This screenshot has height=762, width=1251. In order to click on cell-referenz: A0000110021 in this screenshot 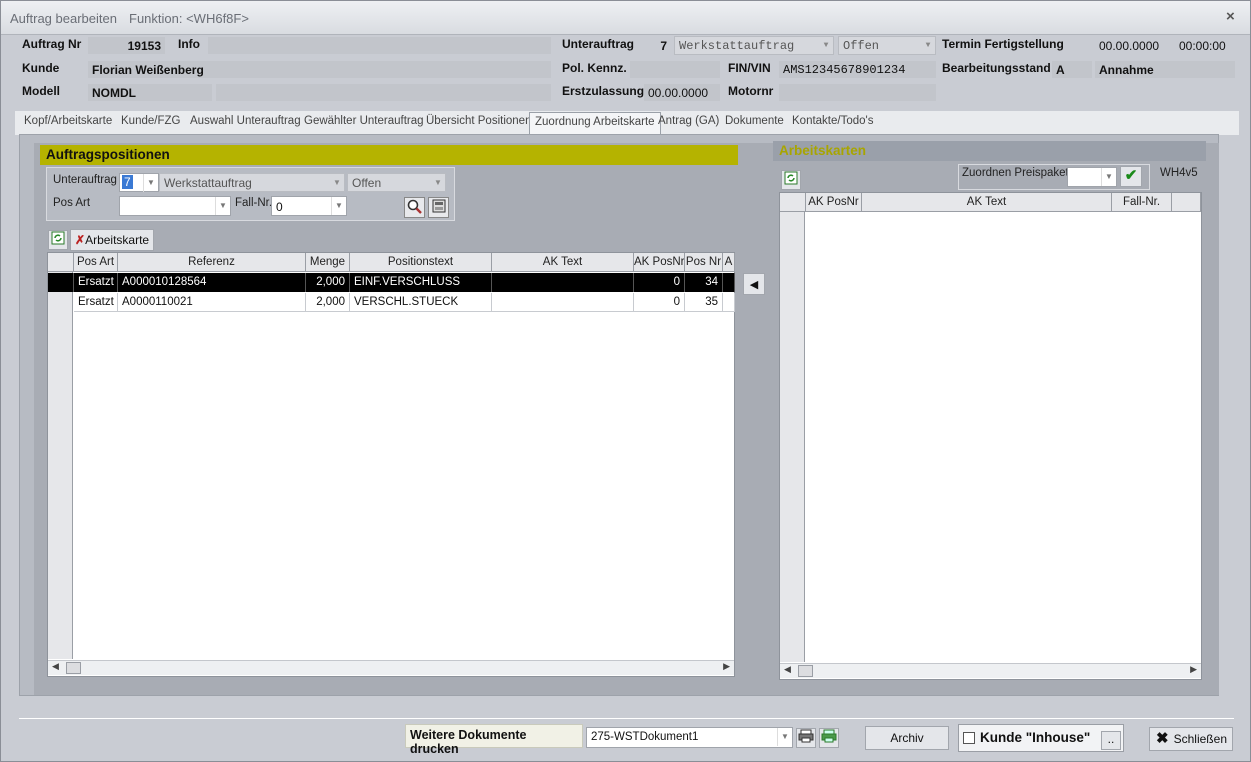, I will do `click(212, 302)`.